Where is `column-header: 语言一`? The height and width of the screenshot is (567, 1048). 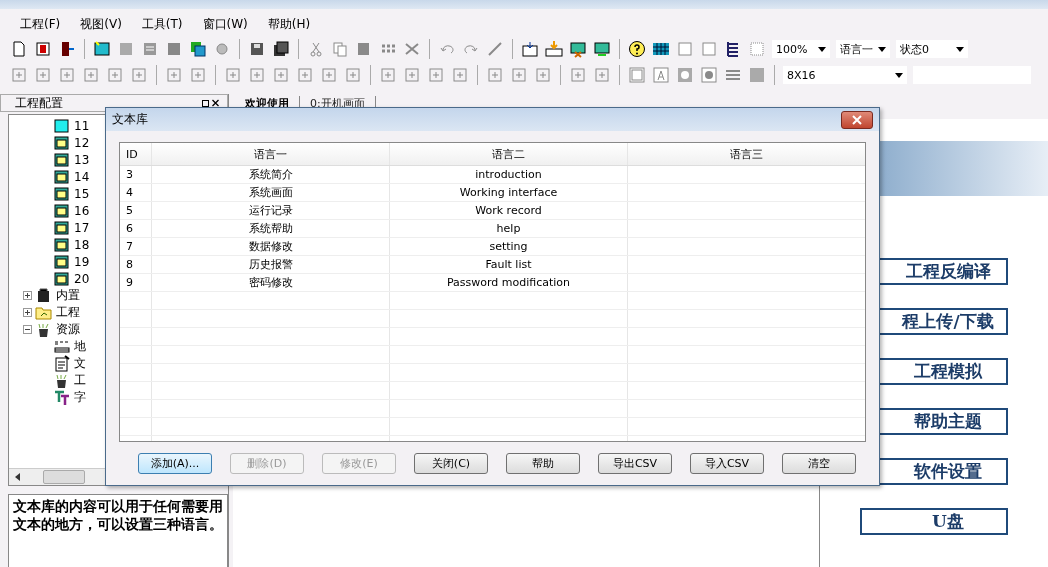 column-header: 语言一 is located at coordinates (271, 154).